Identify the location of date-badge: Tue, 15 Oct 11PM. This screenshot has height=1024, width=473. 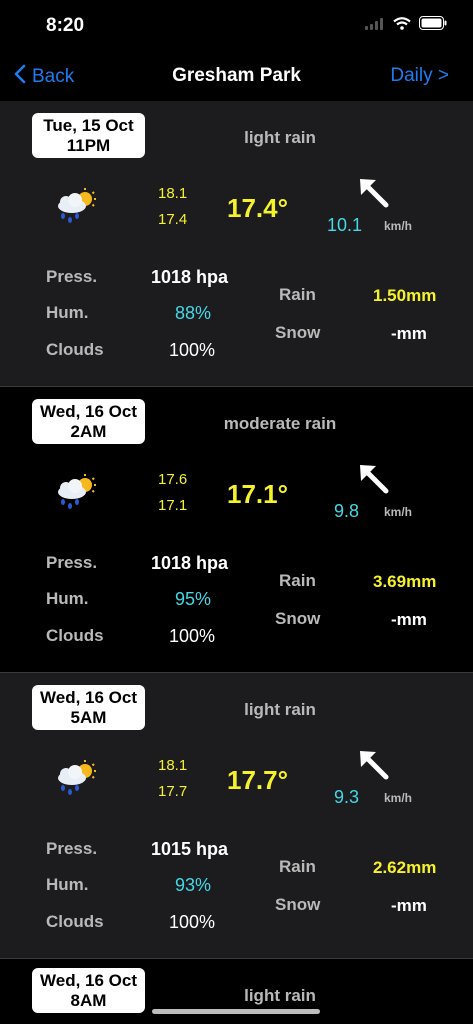
(88, 135).